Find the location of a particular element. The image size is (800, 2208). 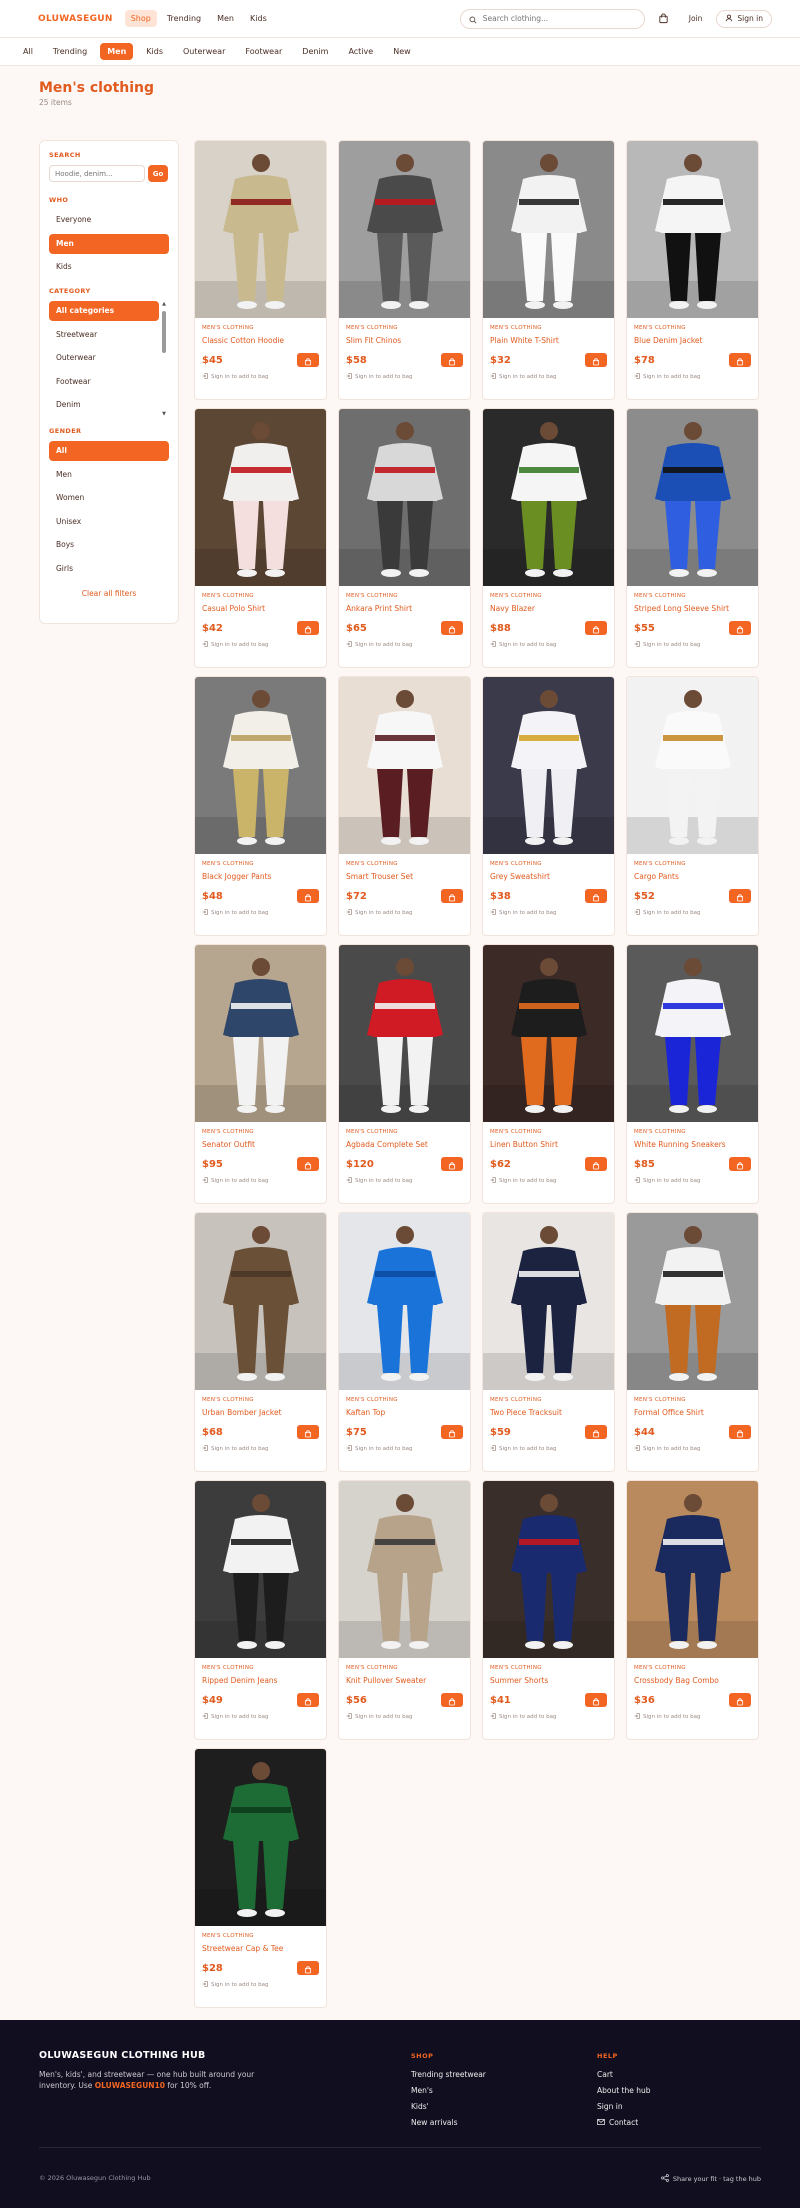

product-title: Blue Denim Jacket is located at coordinates (692, 342).